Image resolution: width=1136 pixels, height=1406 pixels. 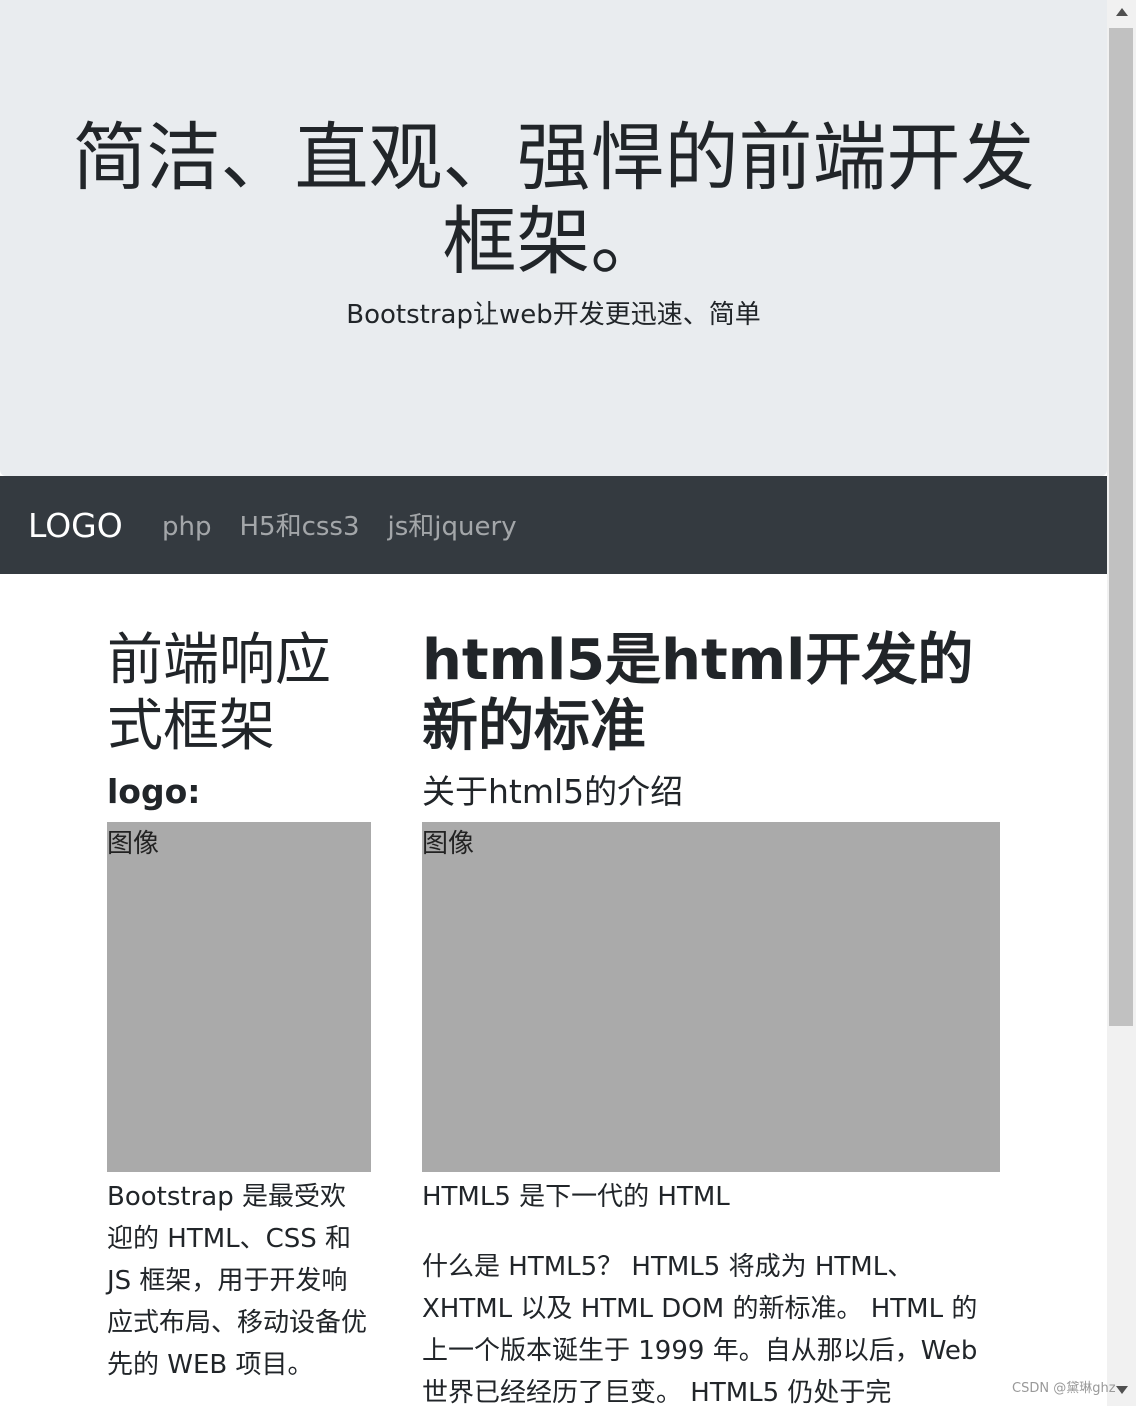 I want to click on right-heading: html5是html开发的新的标准, so click(x=698, y=693).